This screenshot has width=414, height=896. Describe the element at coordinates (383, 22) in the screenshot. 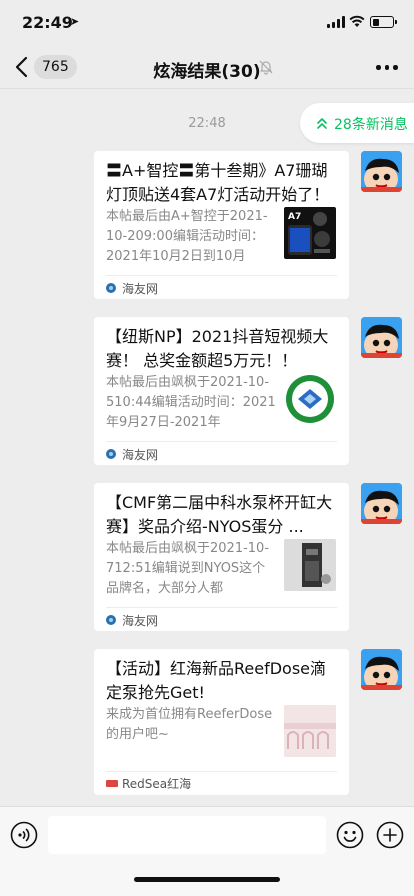

I see `battery-icon` at that location.